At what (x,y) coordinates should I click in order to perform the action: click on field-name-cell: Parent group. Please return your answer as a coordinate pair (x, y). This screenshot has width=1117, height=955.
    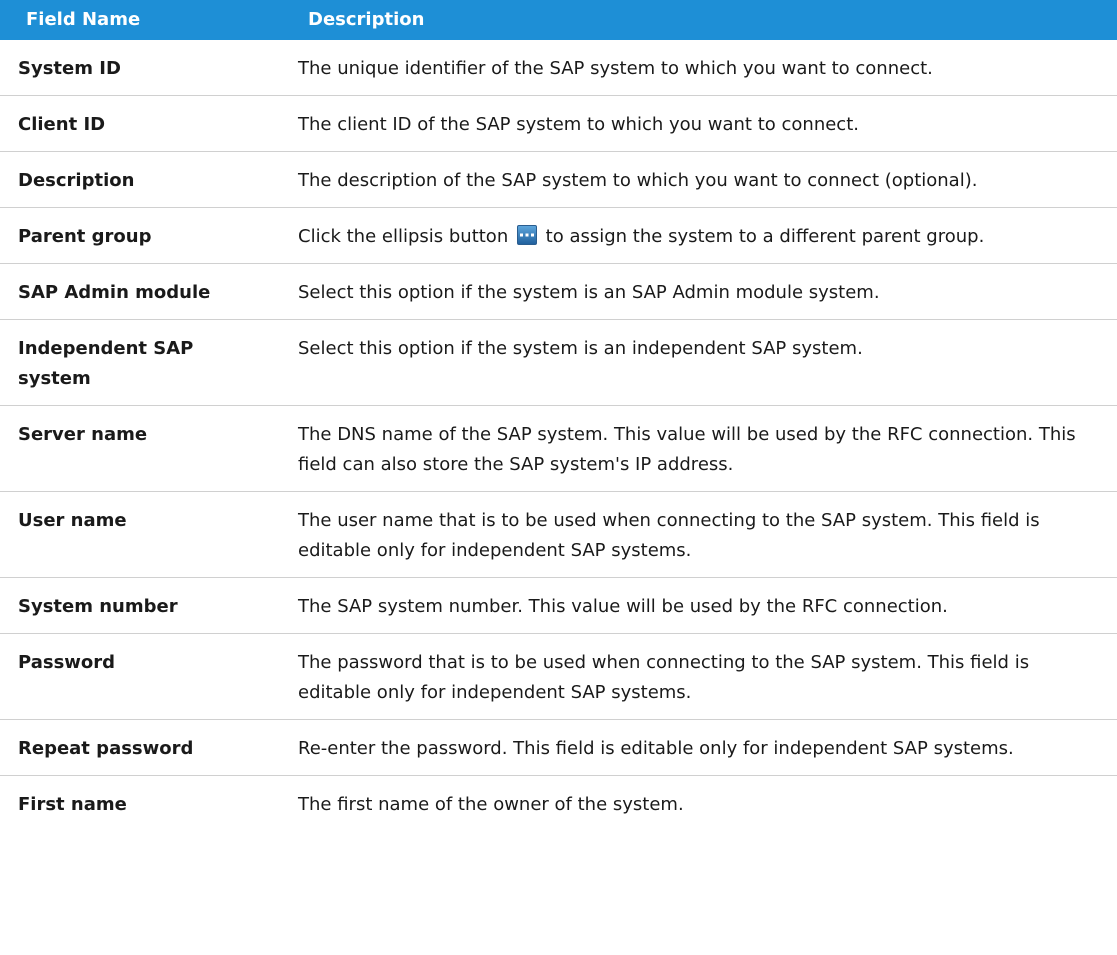
    Looking at the image, I should click on (142, 235).